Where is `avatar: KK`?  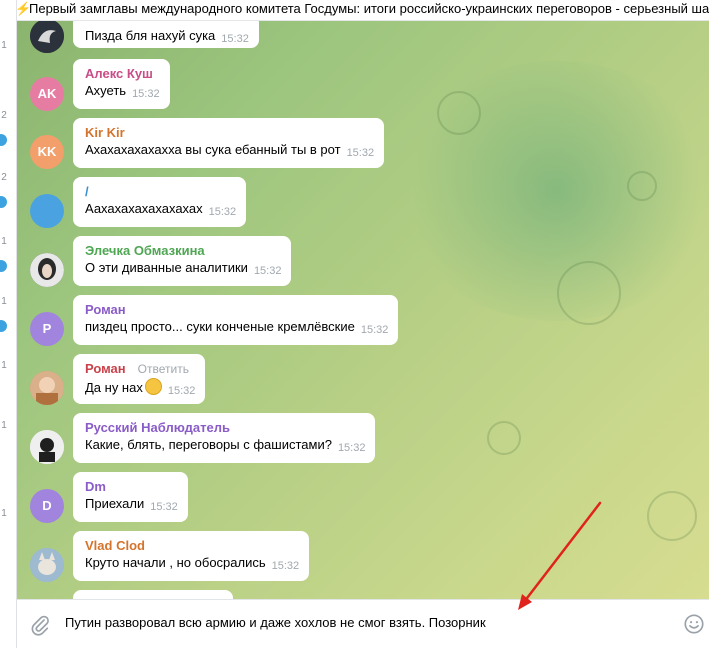
avatar: KK is located at coordinates (47, 152).